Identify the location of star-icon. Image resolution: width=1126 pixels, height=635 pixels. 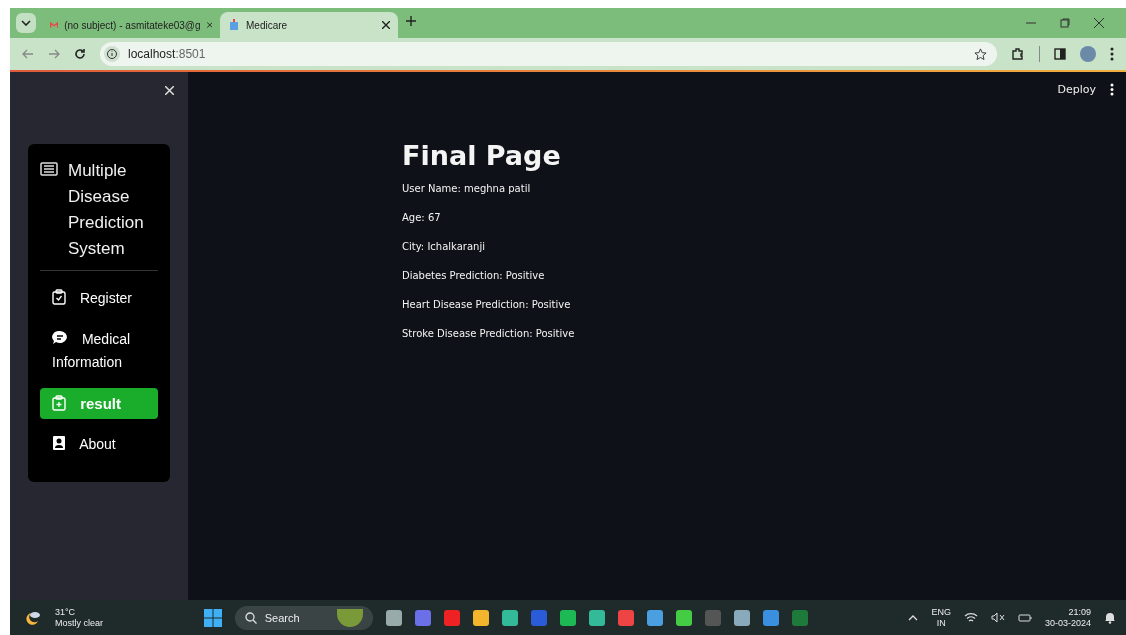
(980, 54).